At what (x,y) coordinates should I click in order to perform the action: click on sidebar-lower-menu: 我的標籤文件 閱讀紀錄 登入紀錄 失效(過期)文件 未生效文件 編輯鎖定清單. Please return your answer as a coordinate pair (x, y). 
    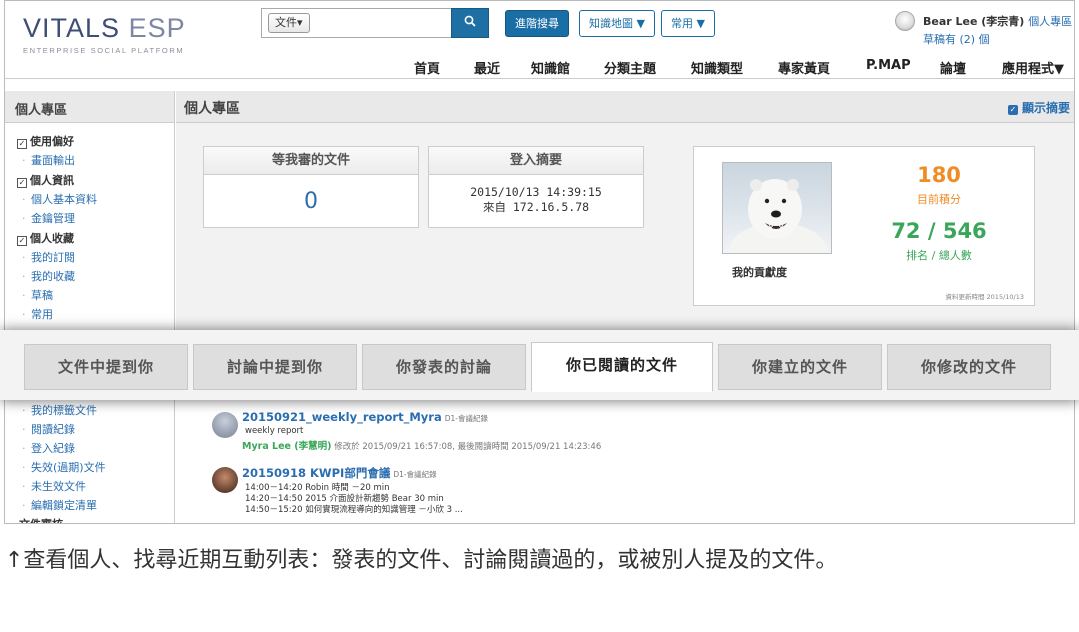
    Looking at the image, I should click on (61, 458).